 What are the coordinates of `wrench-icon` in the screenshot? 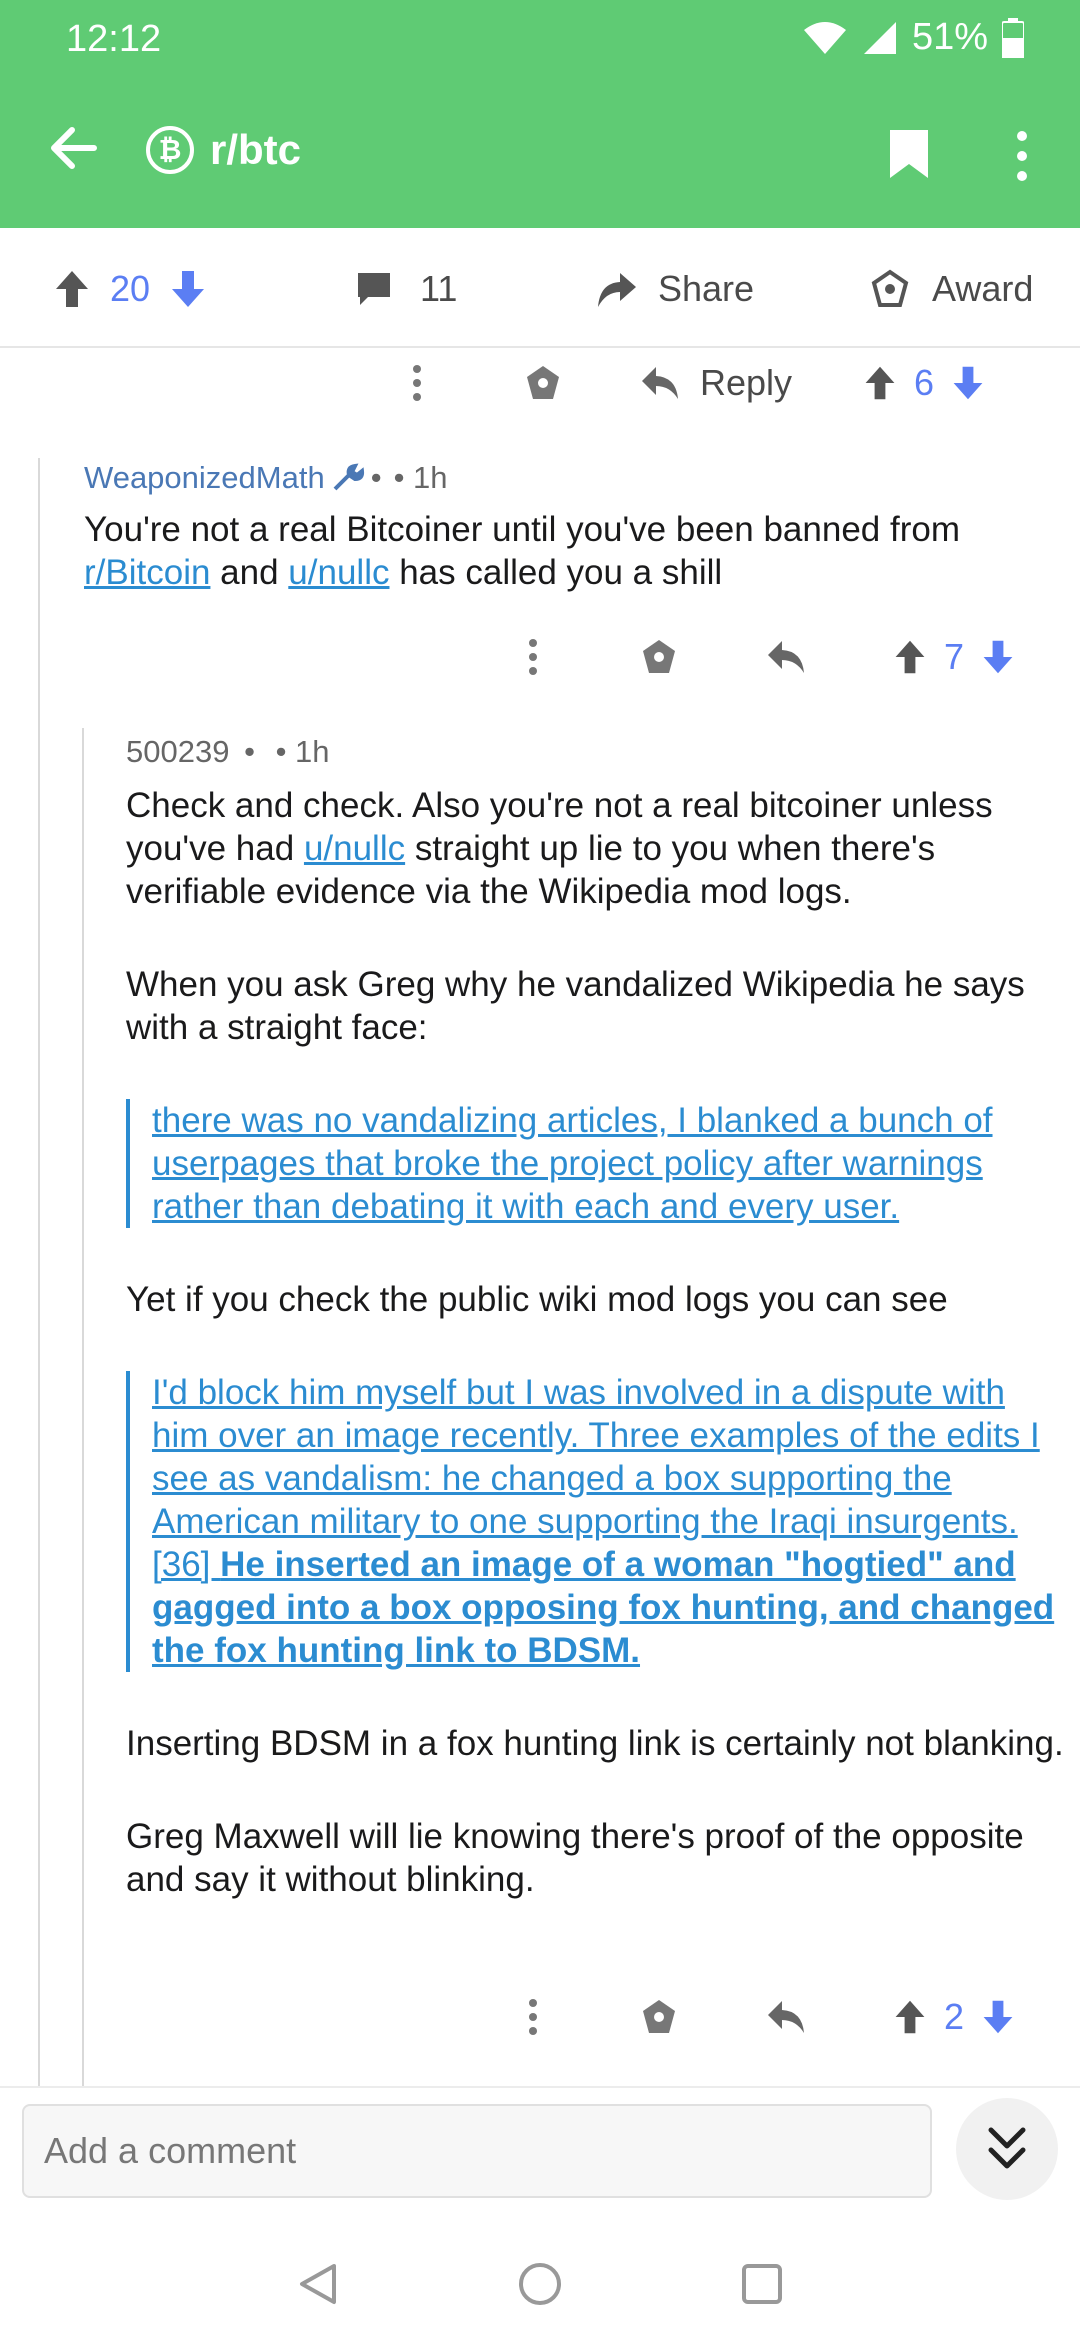 It's located at (348, 477).